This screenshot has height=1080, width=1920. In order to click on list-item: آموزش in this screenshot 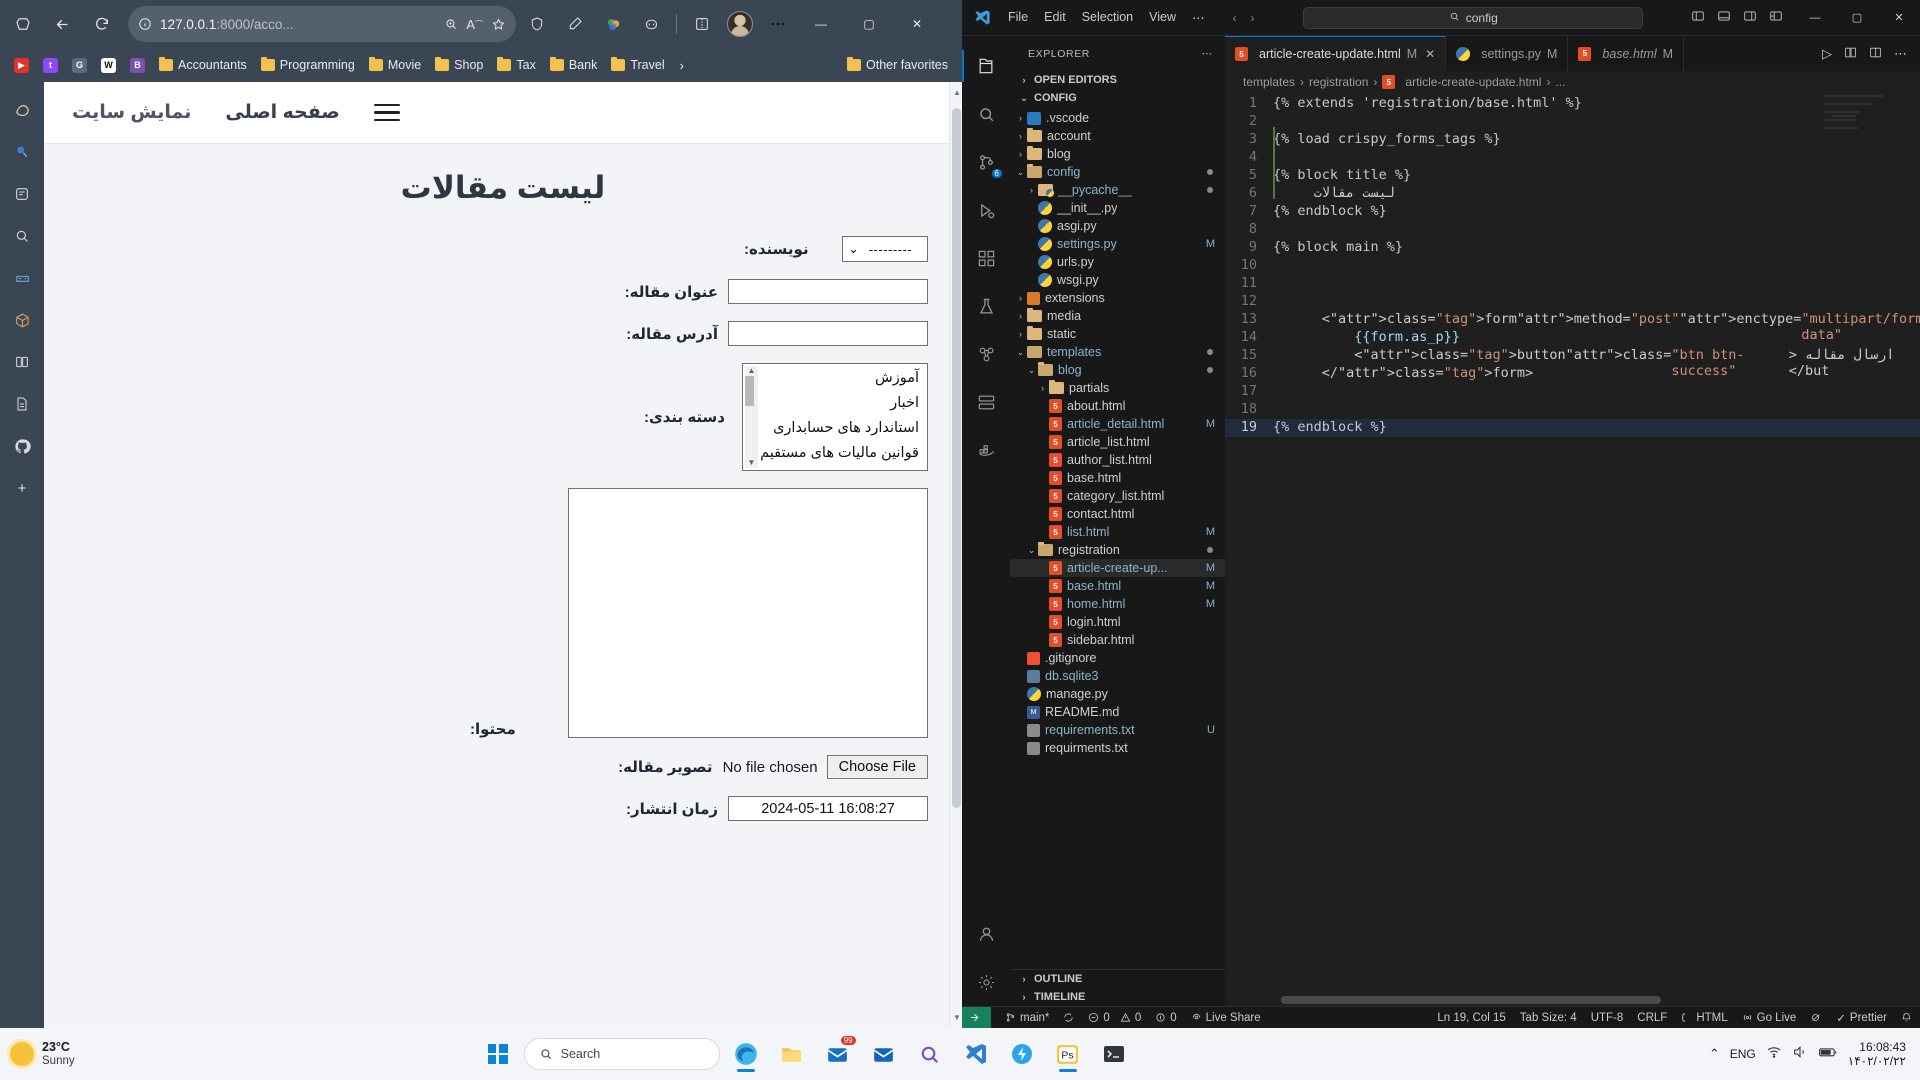, I will do `click(832, 378)`.